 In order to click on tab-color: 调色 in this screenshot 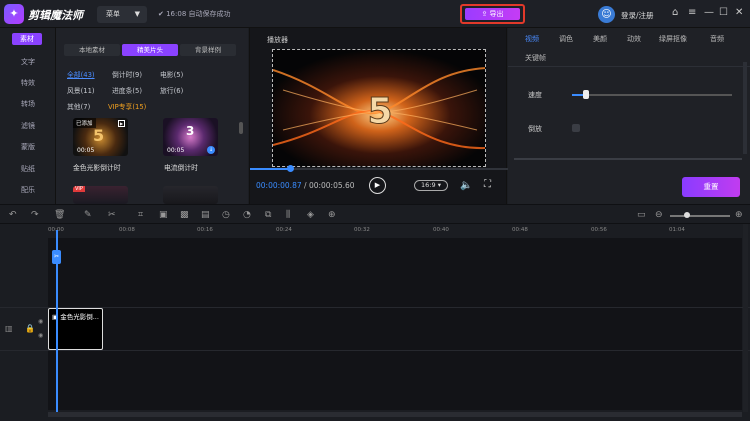, I will do `click(566, 39)`.